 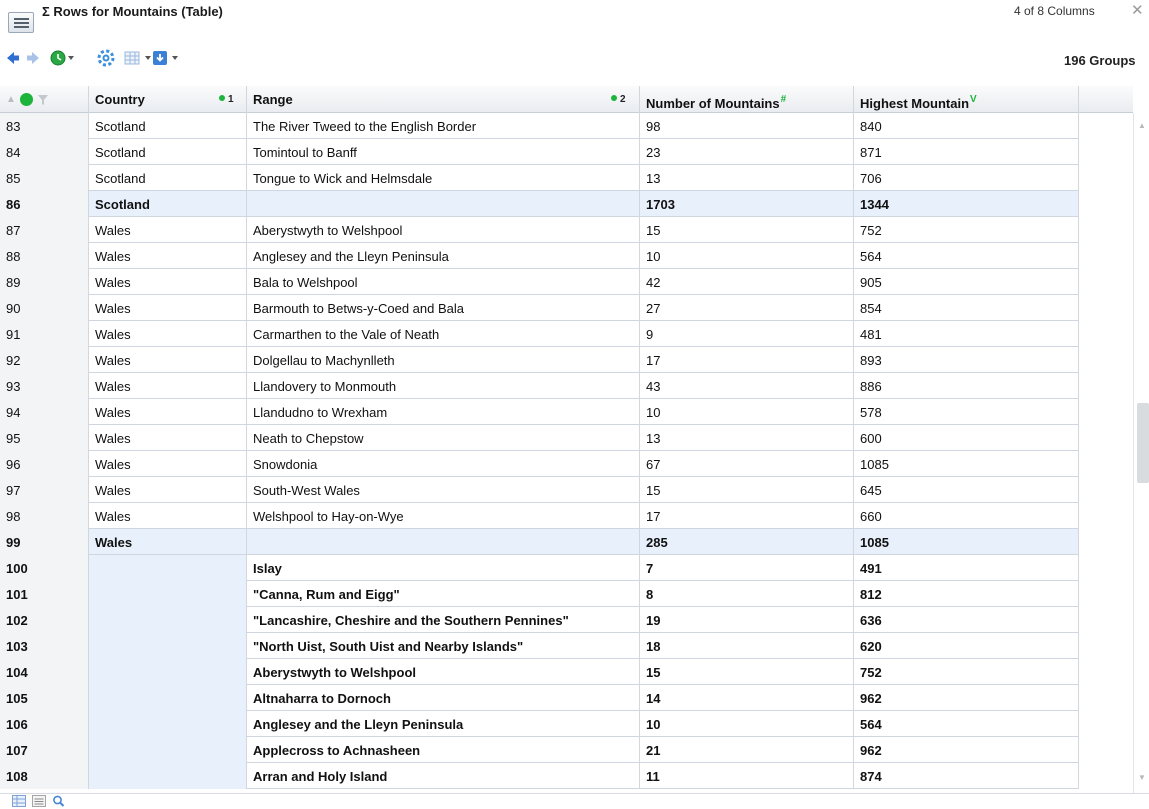 What do you see at coordinates (539, 438) in the screenshot?
I see `table-row: 95 Wales Neath to Chepstow 13 600` at bounding box center [539, 438].